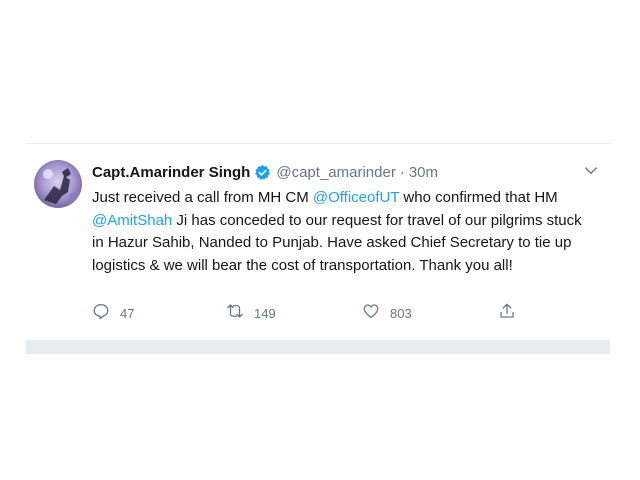 The height and width of the screenshot is (480, 640). I want to click on tweet-actions: 47 149 803, so click(322, 313).